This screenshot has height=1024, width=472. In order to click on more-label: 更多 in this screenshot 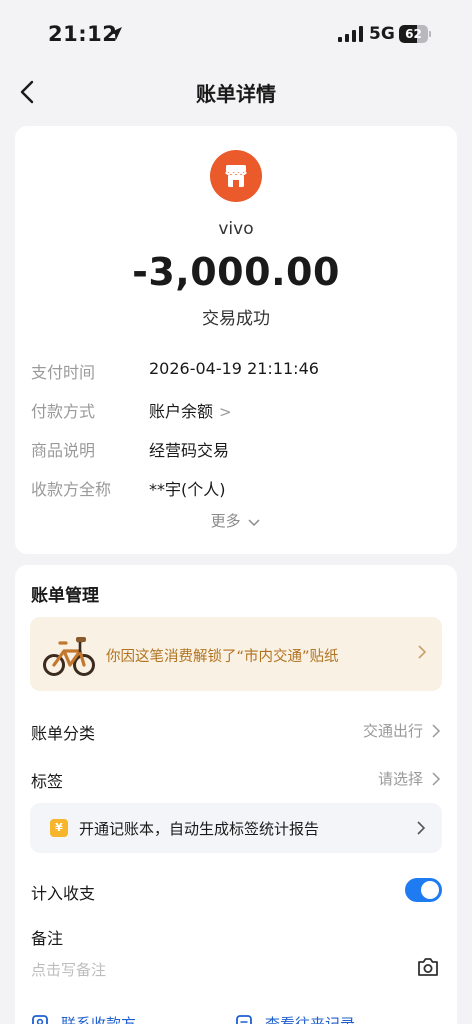, I will do `click(225, 521)`.